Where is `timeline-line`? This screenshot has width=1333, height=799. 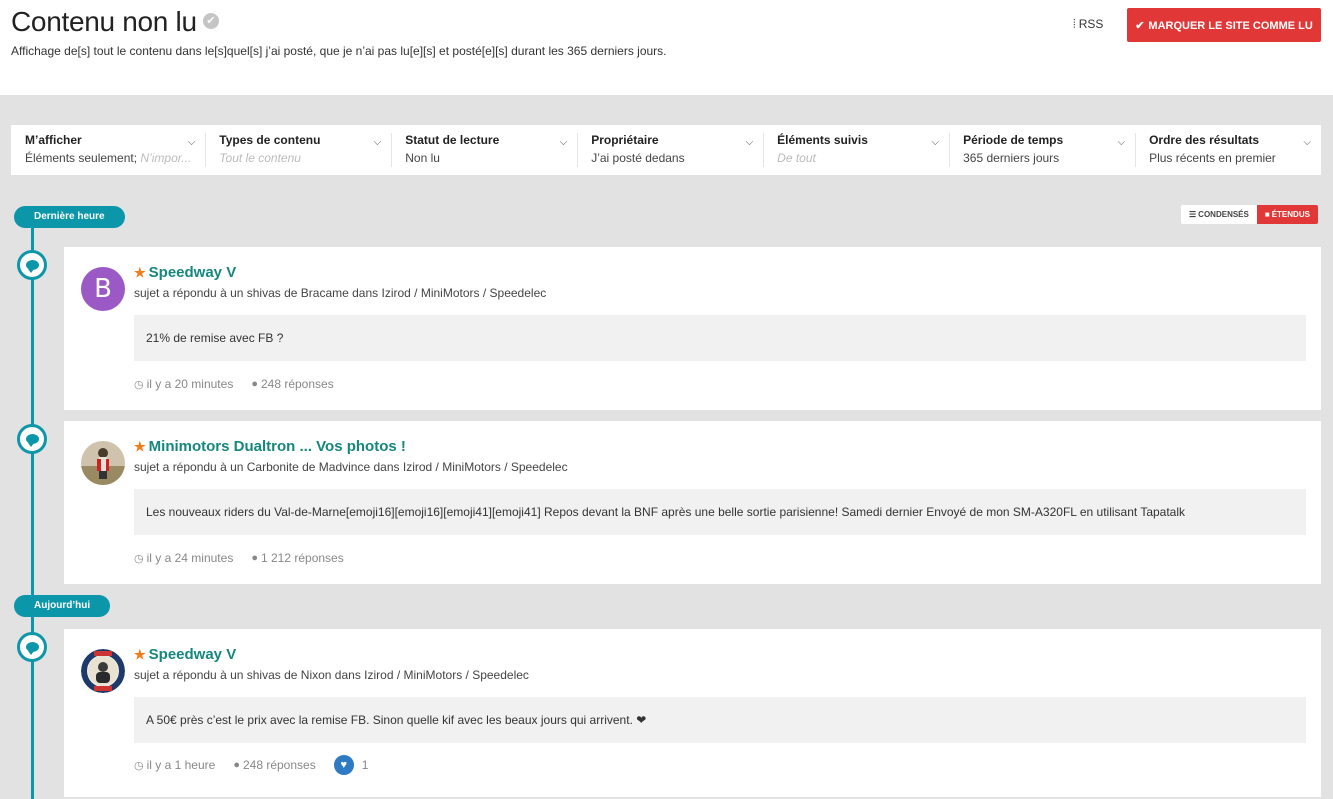
timeline-line is located at coordinates (32, 507).